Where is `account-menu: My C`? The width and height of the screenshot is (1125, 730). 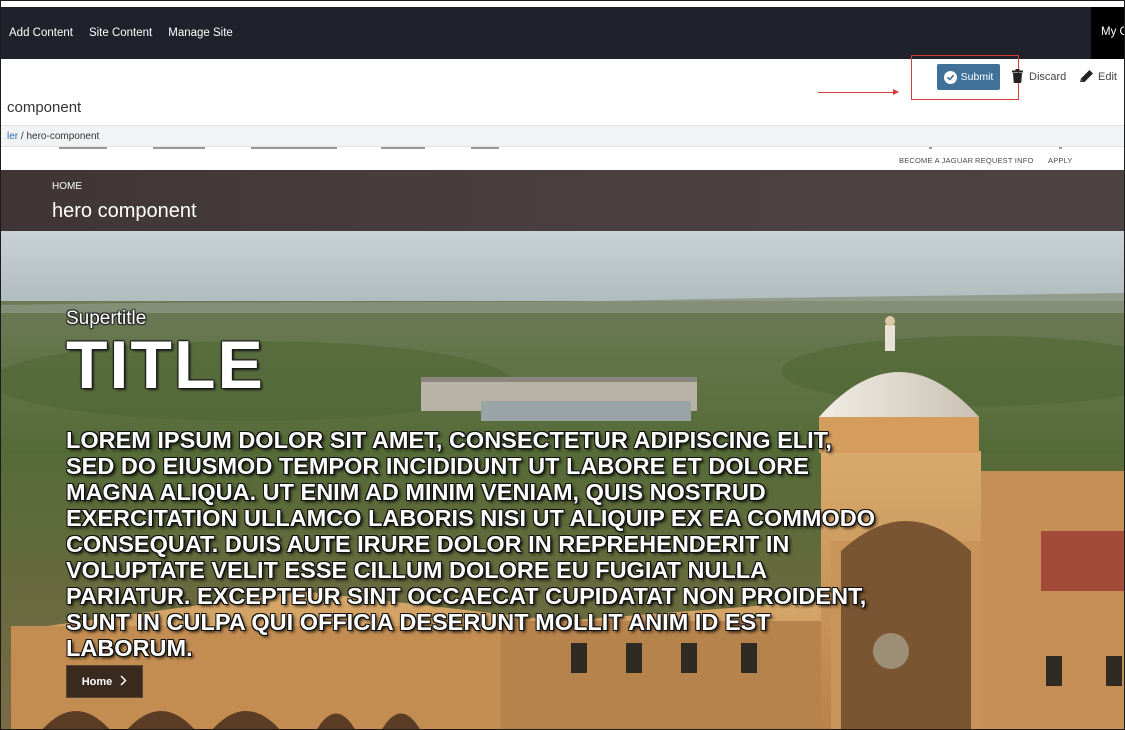 account-menu: My C is located at coordinates (1107, 33).